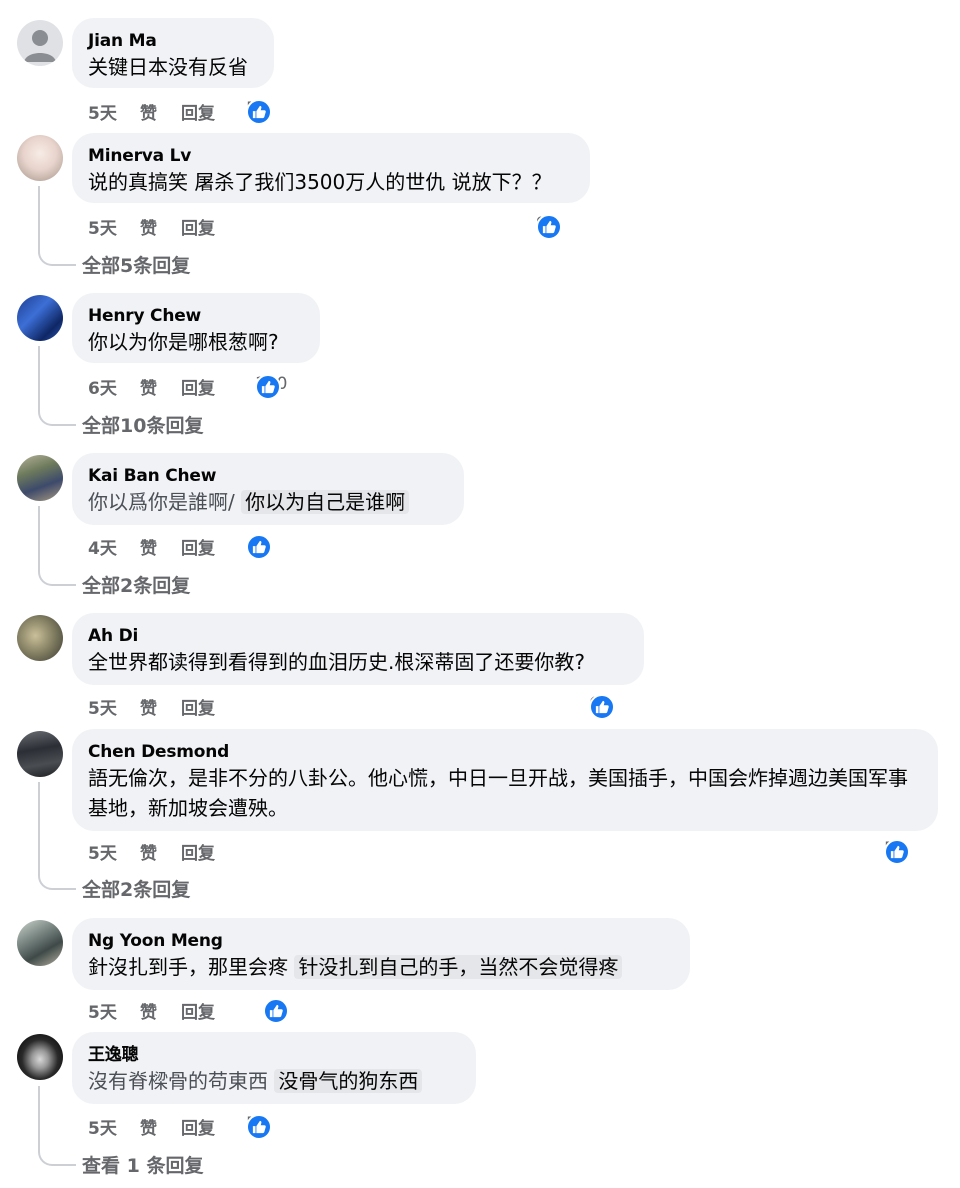 This screenshot has width=960, height=1188. What do you see at coordinates (142, 1164) in the screenshot?
I see `view-replies-link: 查看 1 条回复` at bounding box center [142, 1164].